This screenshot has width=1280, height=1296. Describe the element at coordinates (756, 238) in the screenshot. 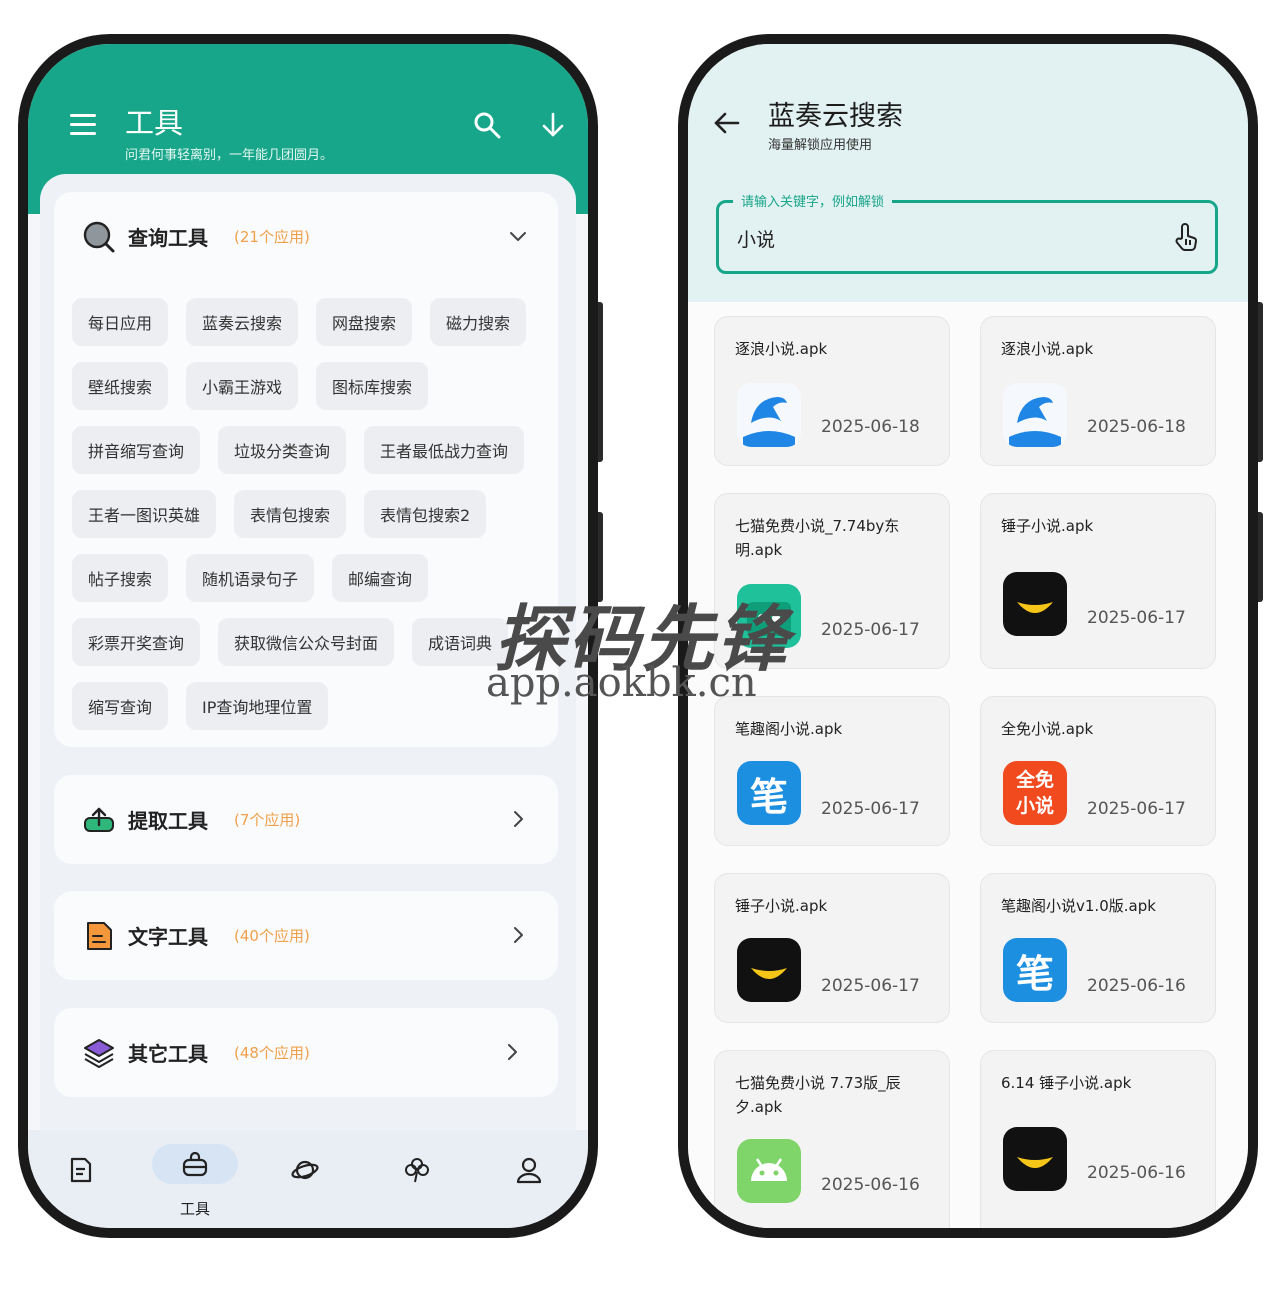

I see `search-input-value: 小说` at that location.